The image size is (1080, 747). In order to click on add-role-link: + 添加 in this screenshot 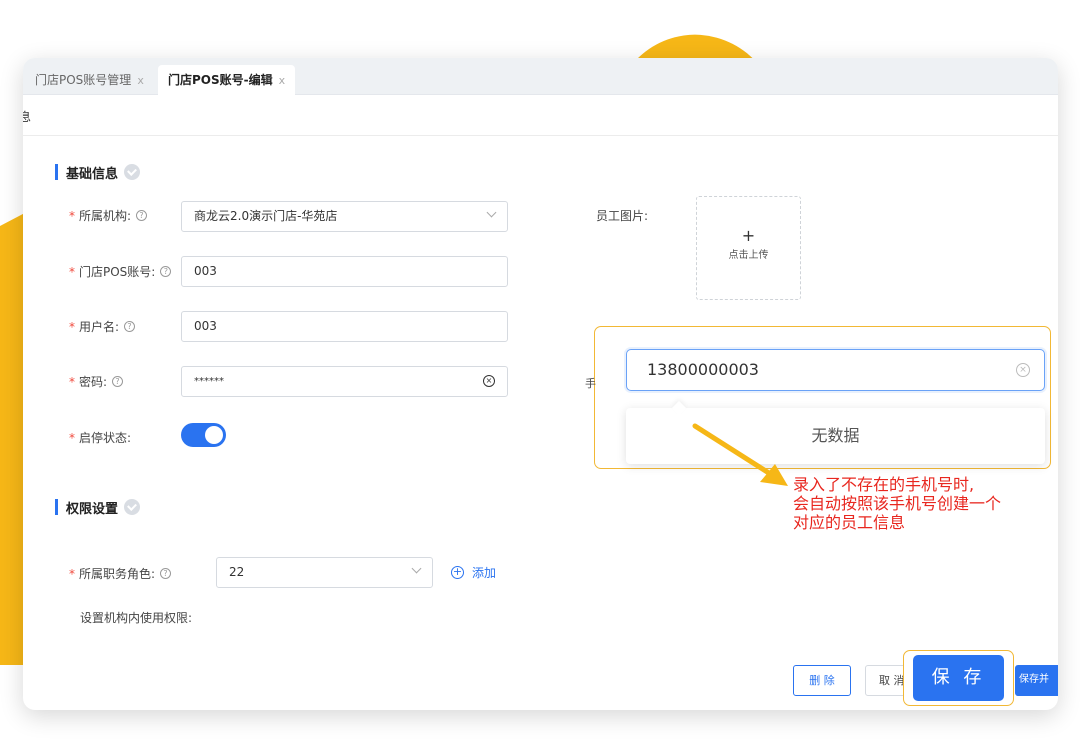, I will do `click(473, 572)`.